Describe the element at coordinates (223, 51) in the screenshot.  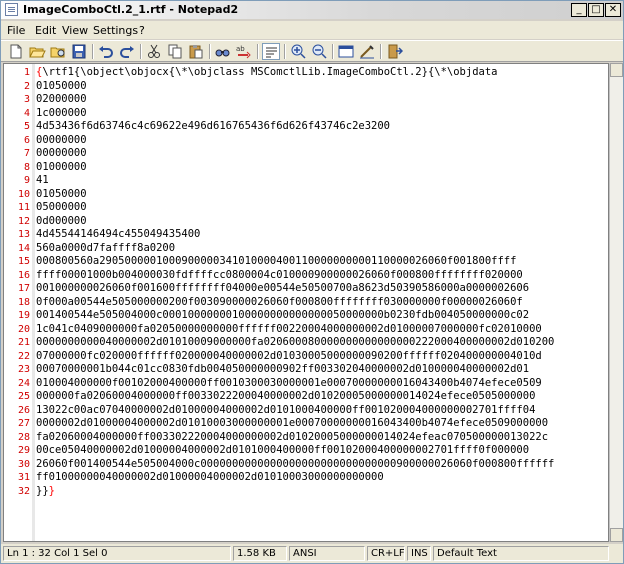
I see `find-icon` at that location.